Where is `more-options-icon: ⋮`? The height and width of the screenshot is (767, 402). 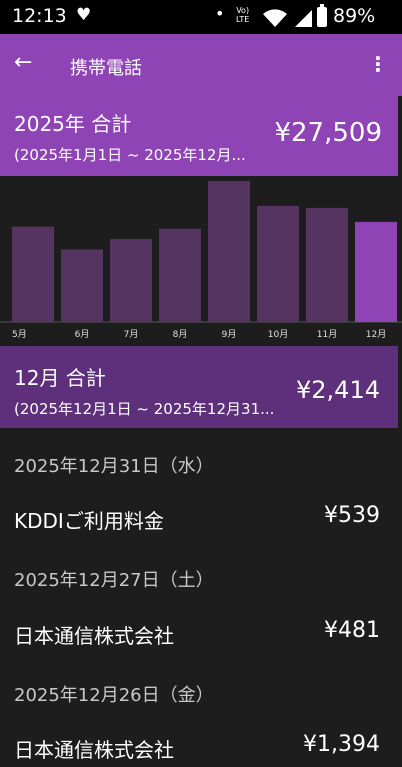
more-options-icon: ⋮ is located at coordinates (378, 64).